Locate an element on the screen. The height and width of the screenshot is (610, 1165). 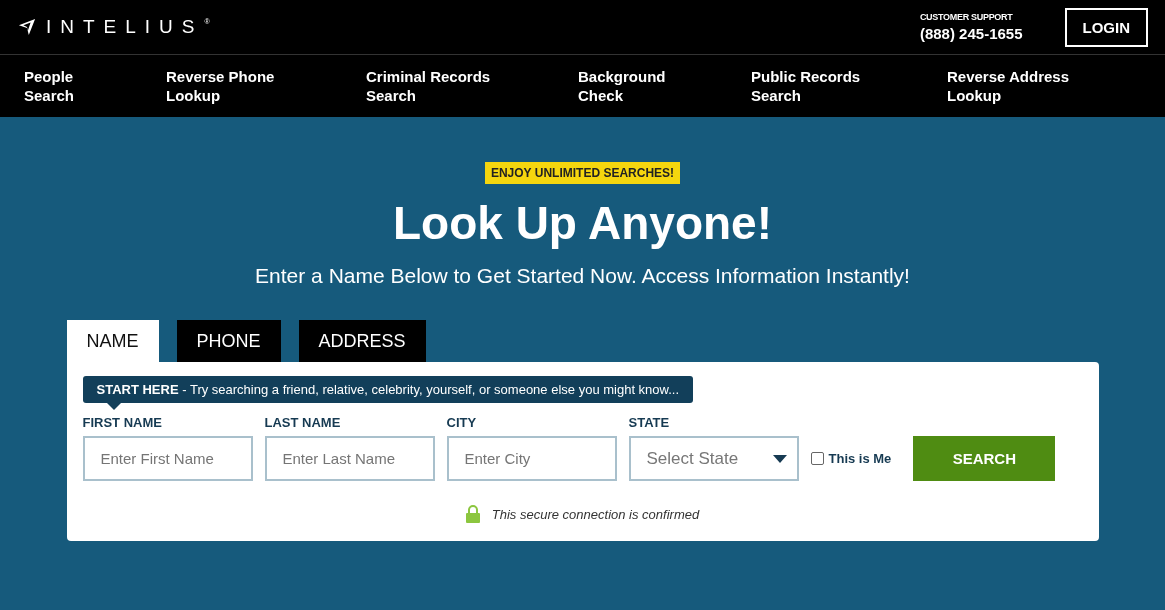
search-tab: PHONE is located at coordinates (228, 341).